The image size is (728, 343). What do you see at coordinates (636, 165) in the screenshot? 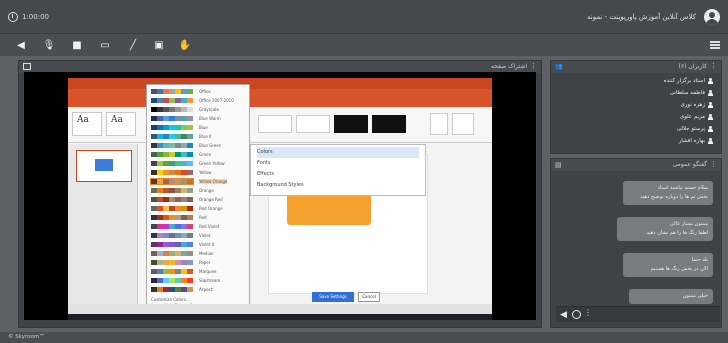
I see `chat-header: ▤ گفتگو عمومی ⋮` at bounding box center [636, 165].